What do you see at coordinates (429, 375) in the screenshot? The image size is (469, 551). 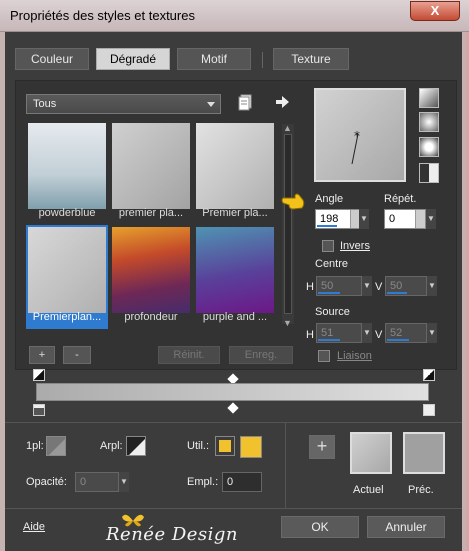 I see `opacity-stop-right` at bounding box center [429, 375].